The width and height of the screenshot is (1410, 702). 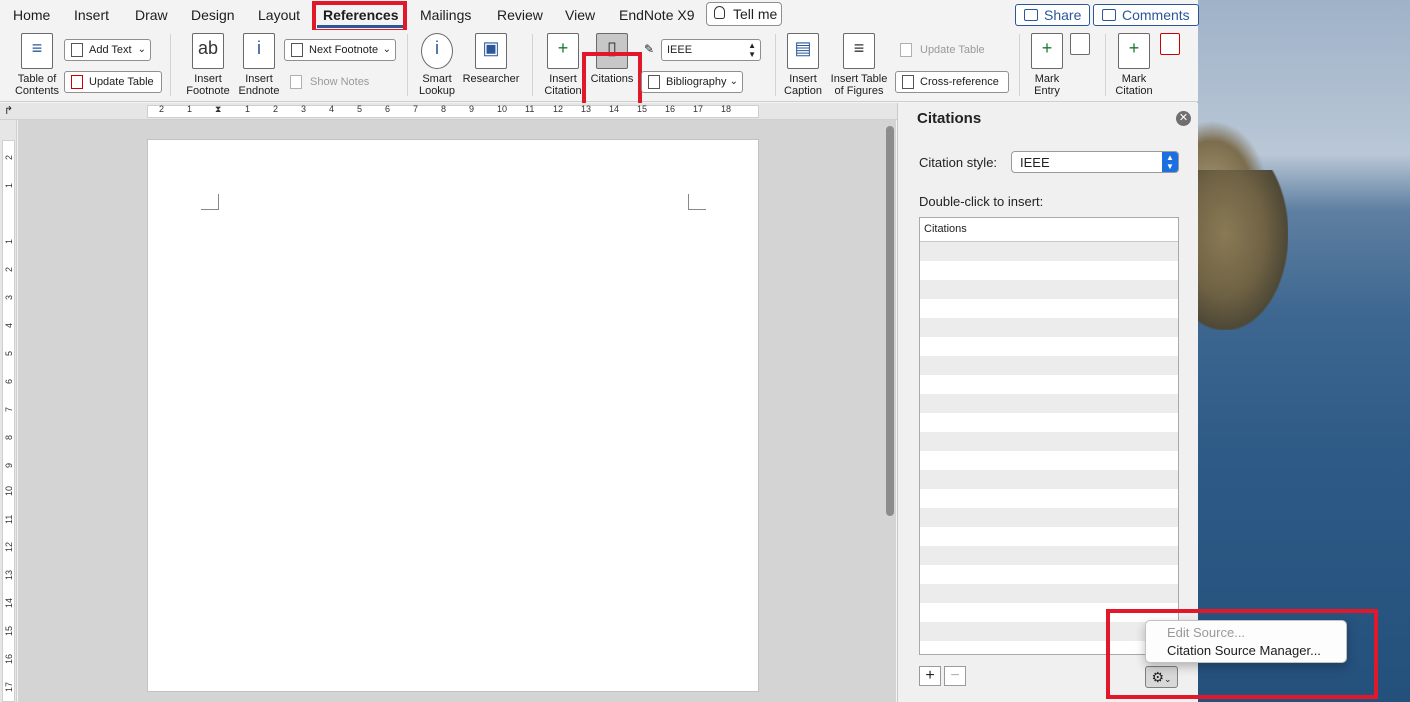 I want to click on ruler-tick: 11, so click(x=9, y=519).